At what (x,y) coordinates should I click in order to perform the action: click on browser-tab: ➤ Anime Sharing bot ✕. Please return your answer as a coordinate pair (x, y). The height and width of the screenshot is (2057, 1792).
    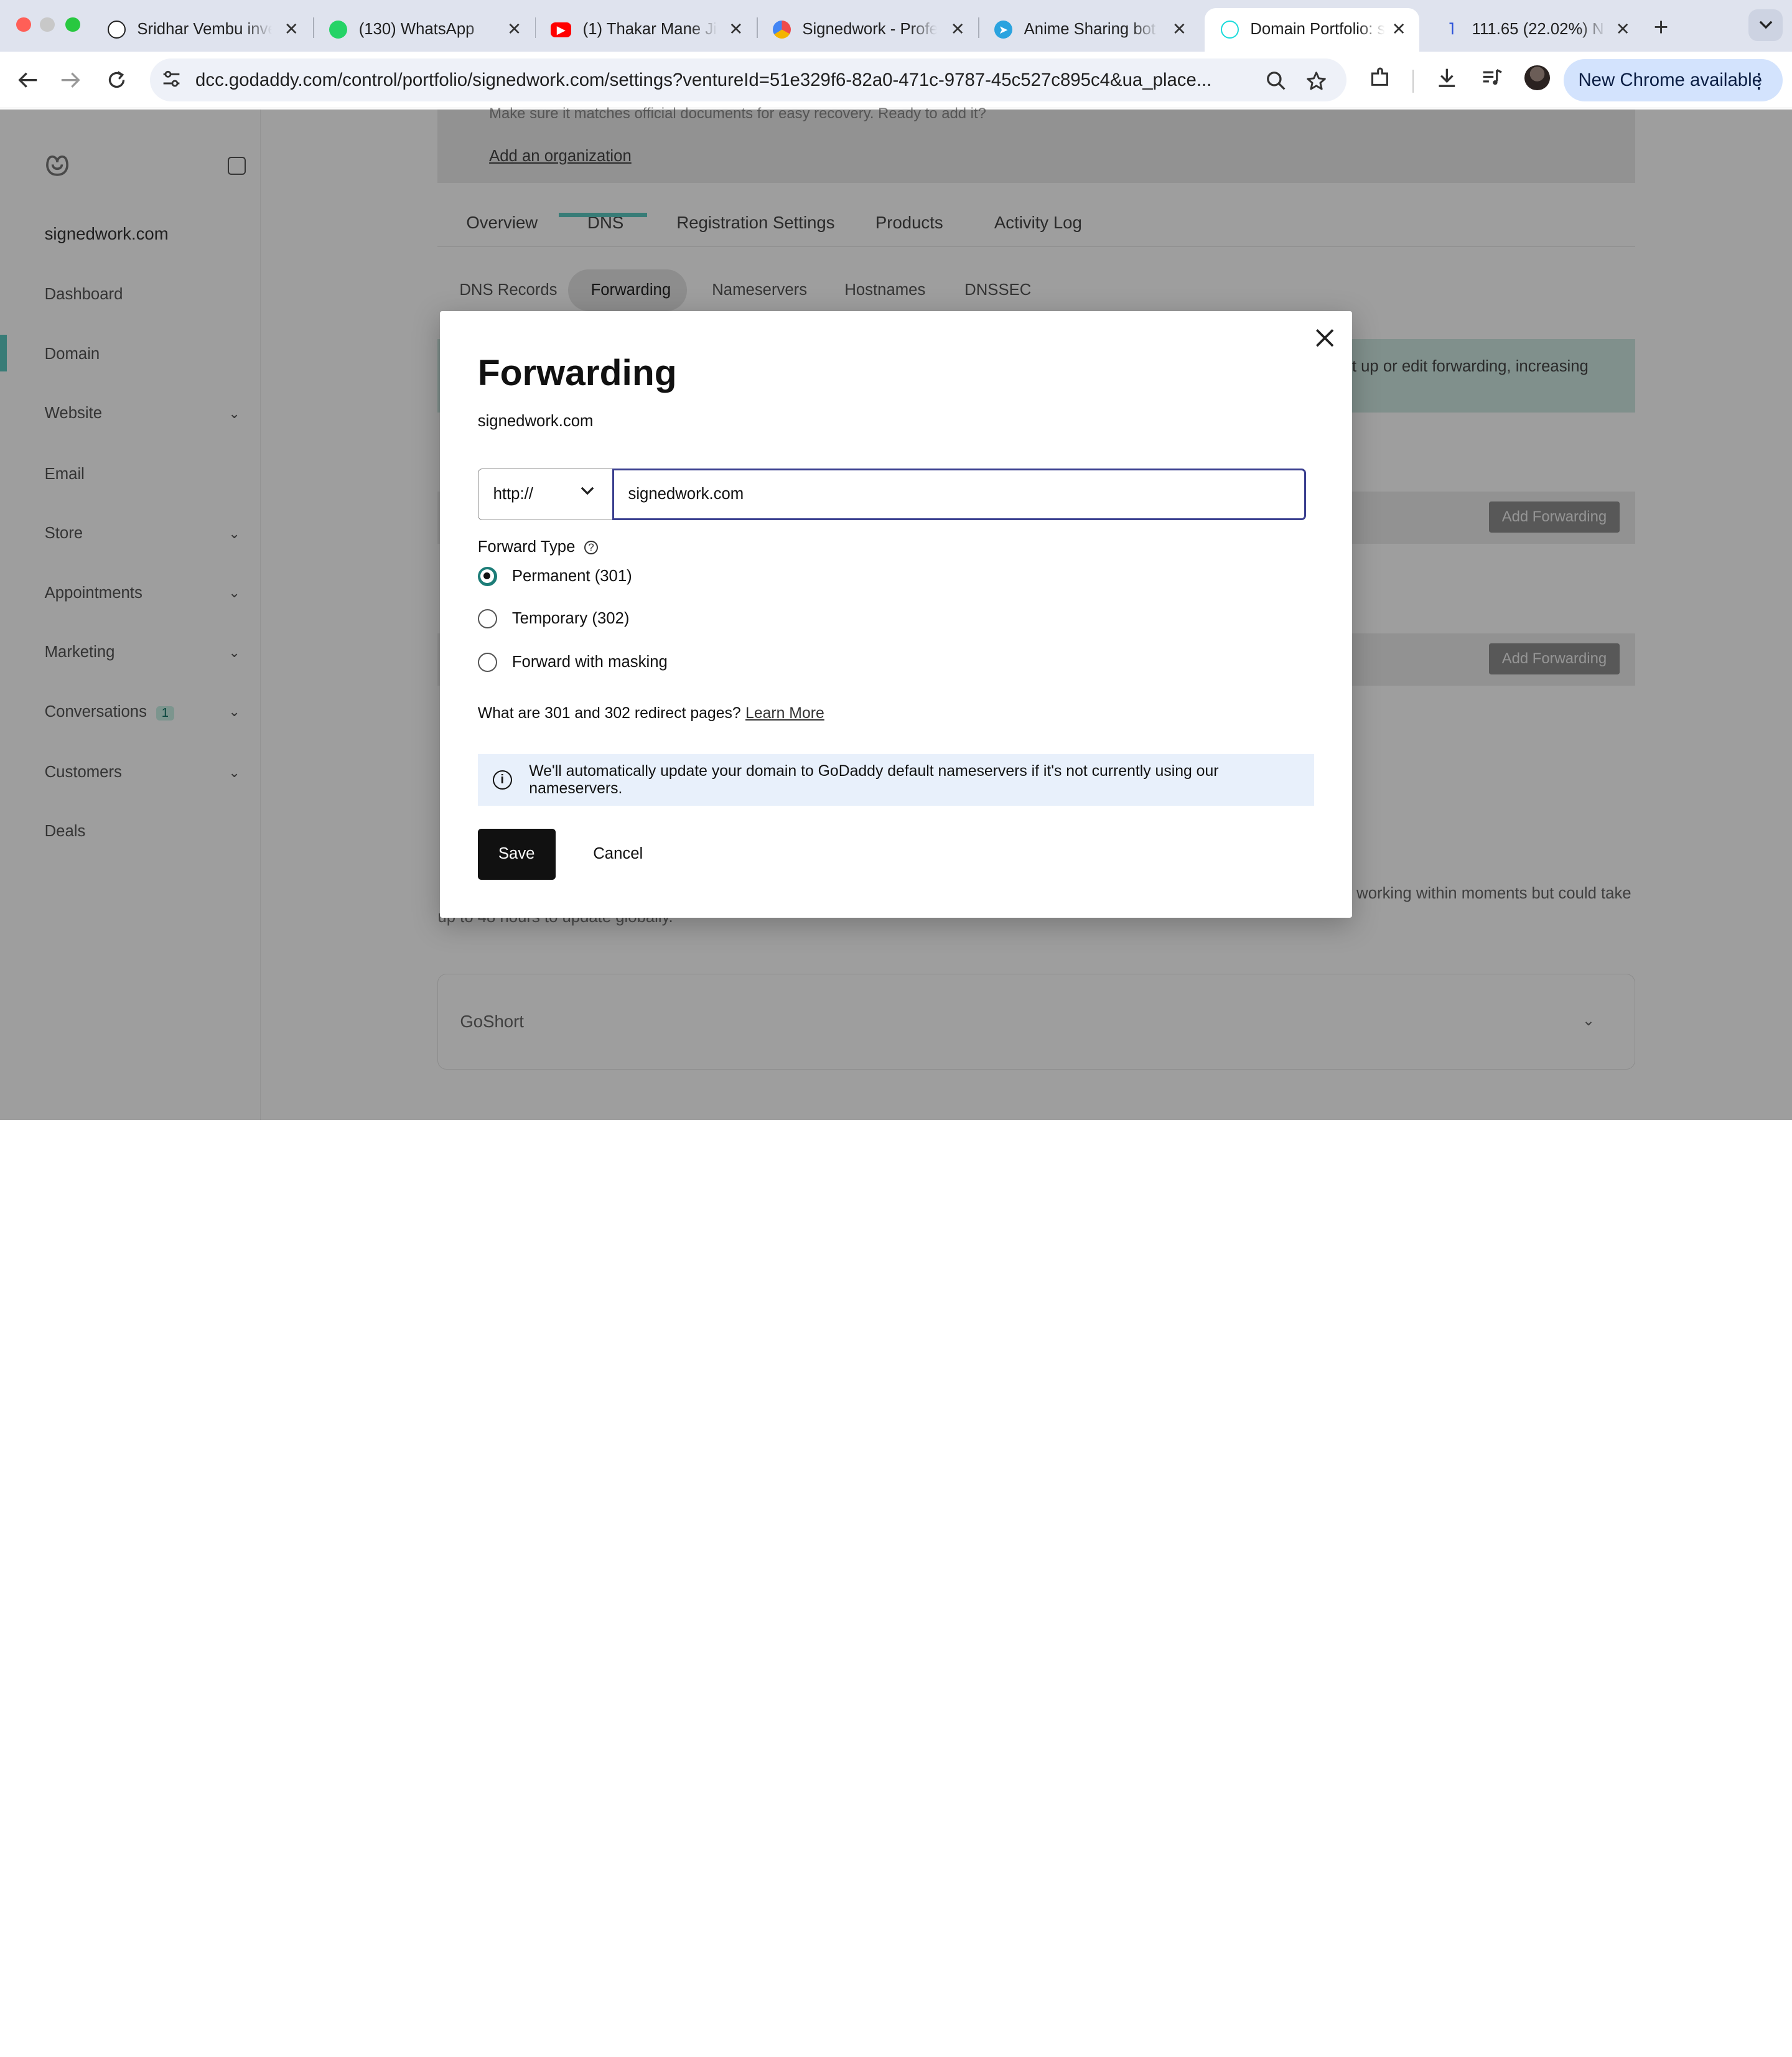
    Looking at the image, I should click on (1089, 30).